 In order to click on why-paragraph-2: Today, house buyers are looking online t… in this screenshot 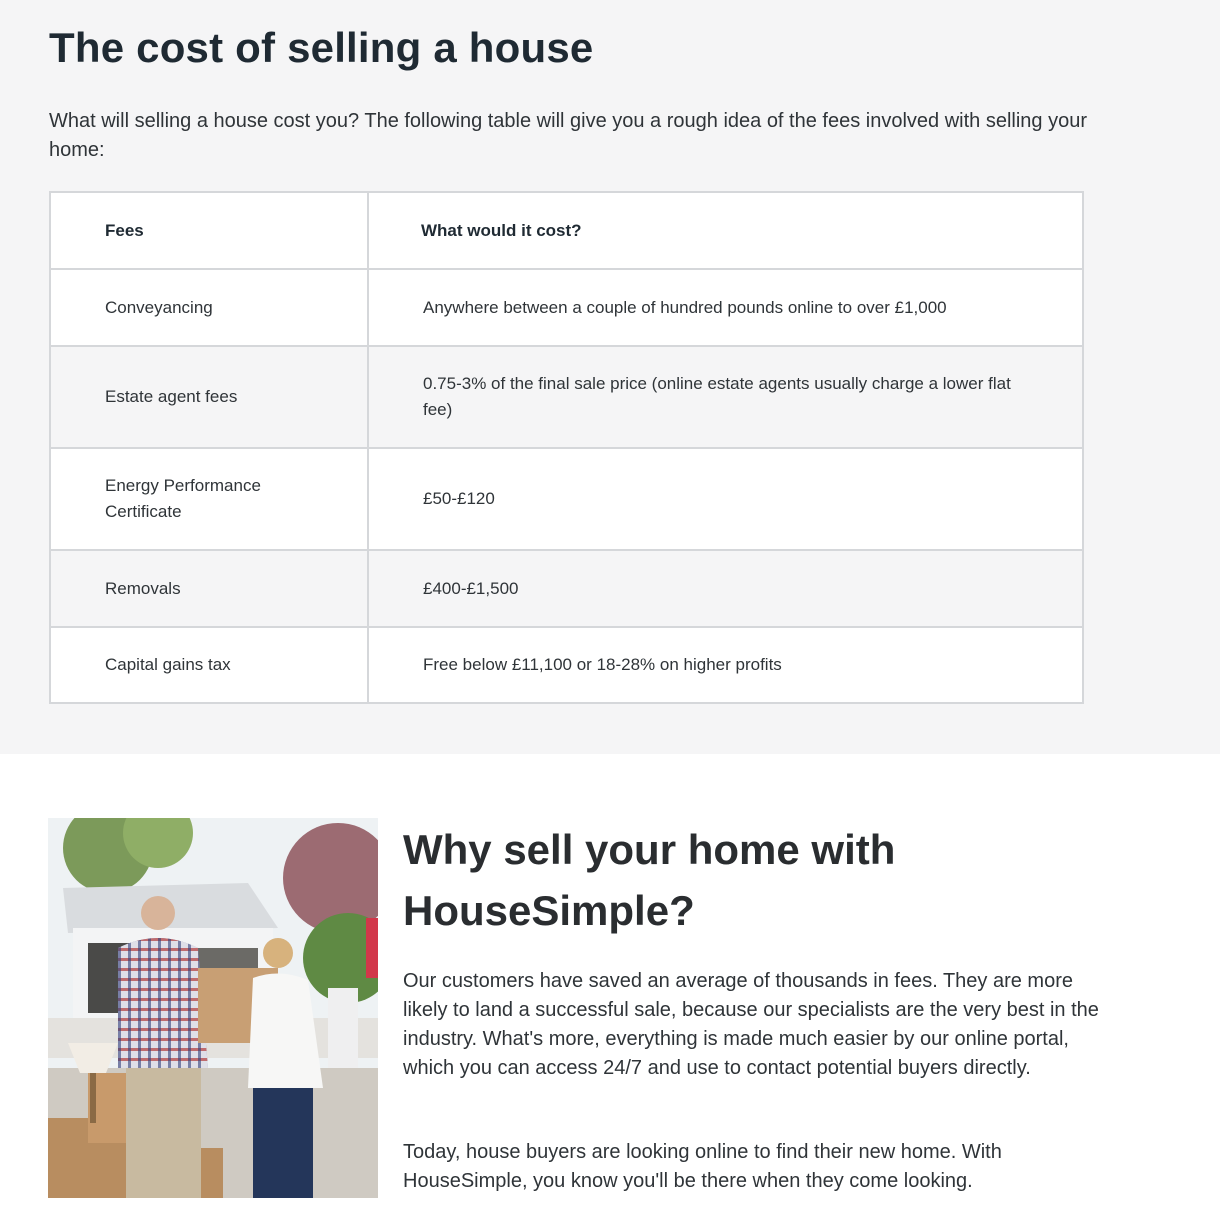, I will do `click(702, 1166)`.